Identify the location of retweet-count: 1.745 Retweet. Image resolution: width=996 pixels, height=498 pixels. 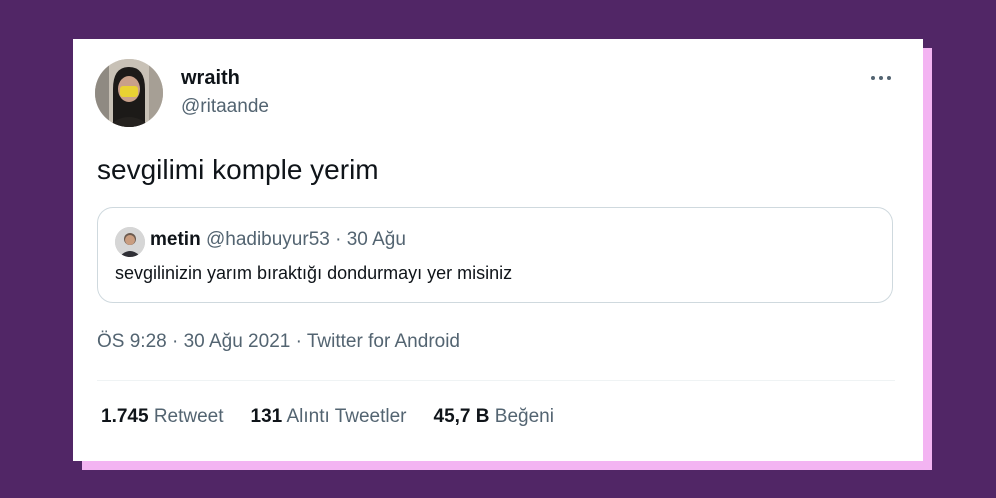
(162, 417).